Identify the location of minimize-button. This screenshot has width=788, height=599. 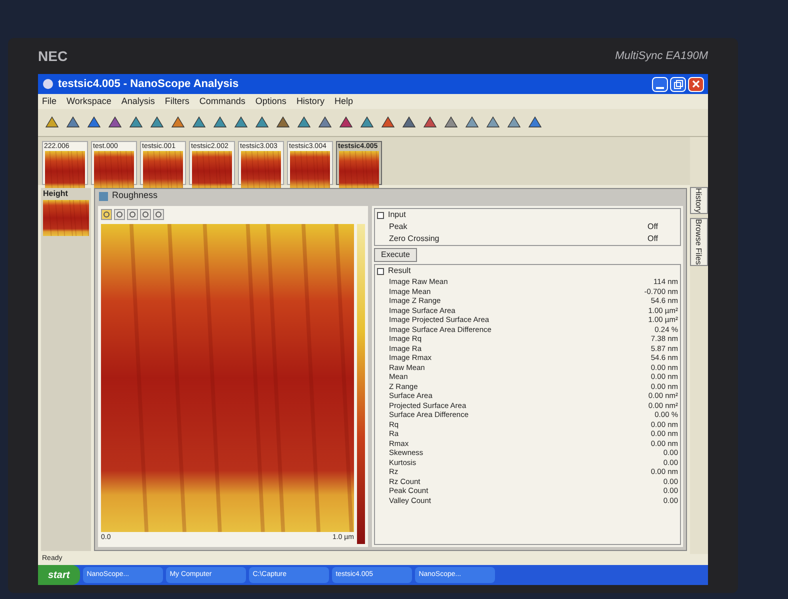
(660, 84).